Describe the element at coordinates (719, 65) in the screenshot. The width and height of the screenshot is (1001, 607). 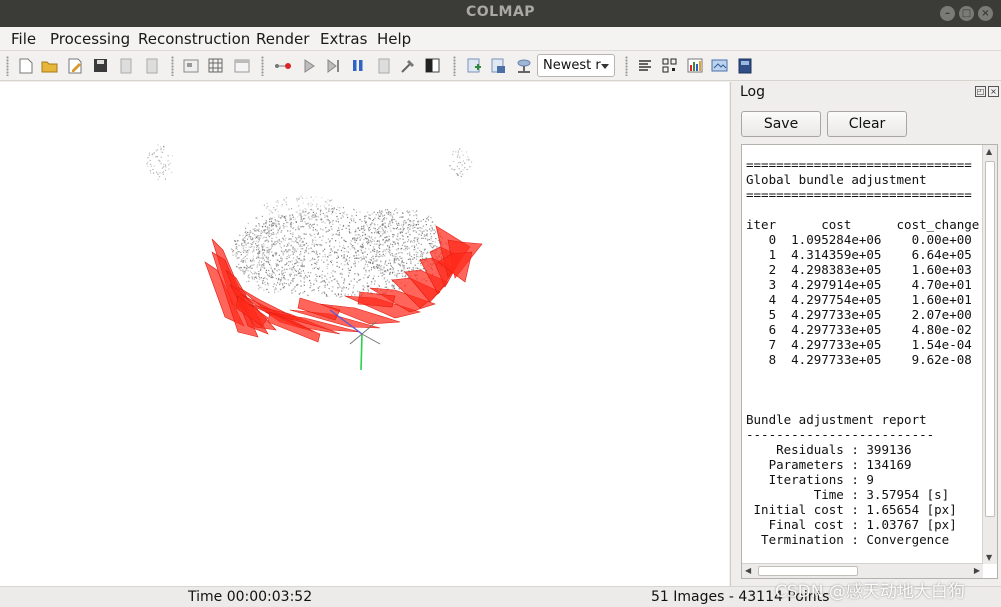
I see `screenshot-icon` at that location.